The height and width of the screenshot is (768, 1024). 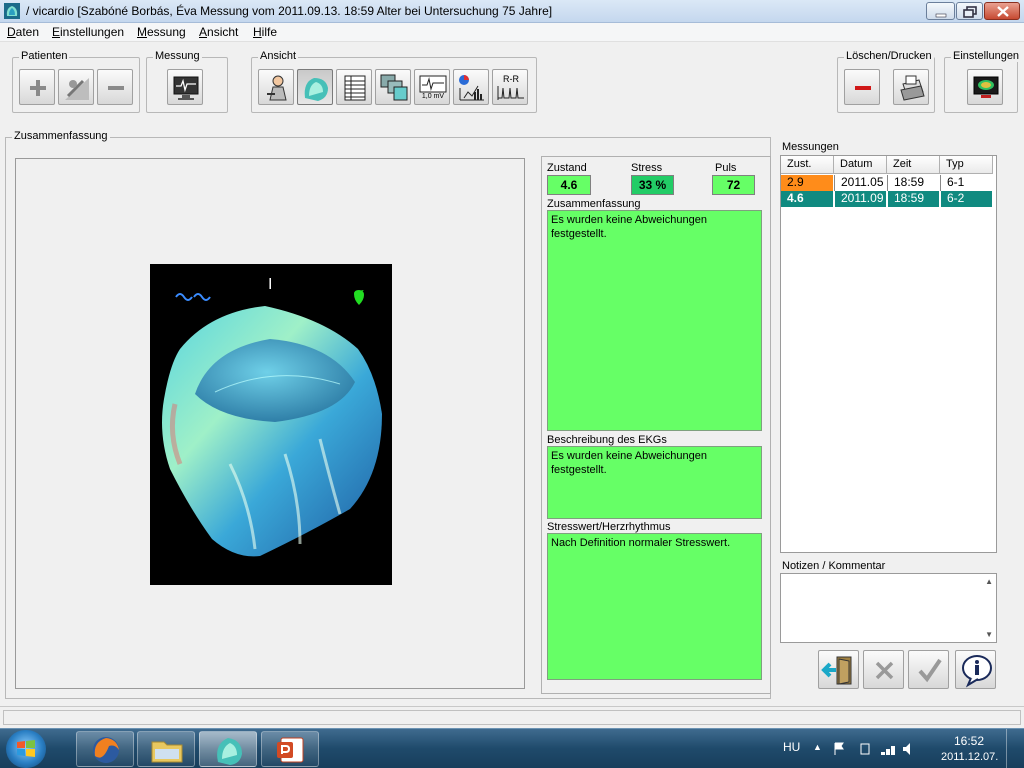 I want to click on taskbar-vicardio, so click(x=228, y=749).